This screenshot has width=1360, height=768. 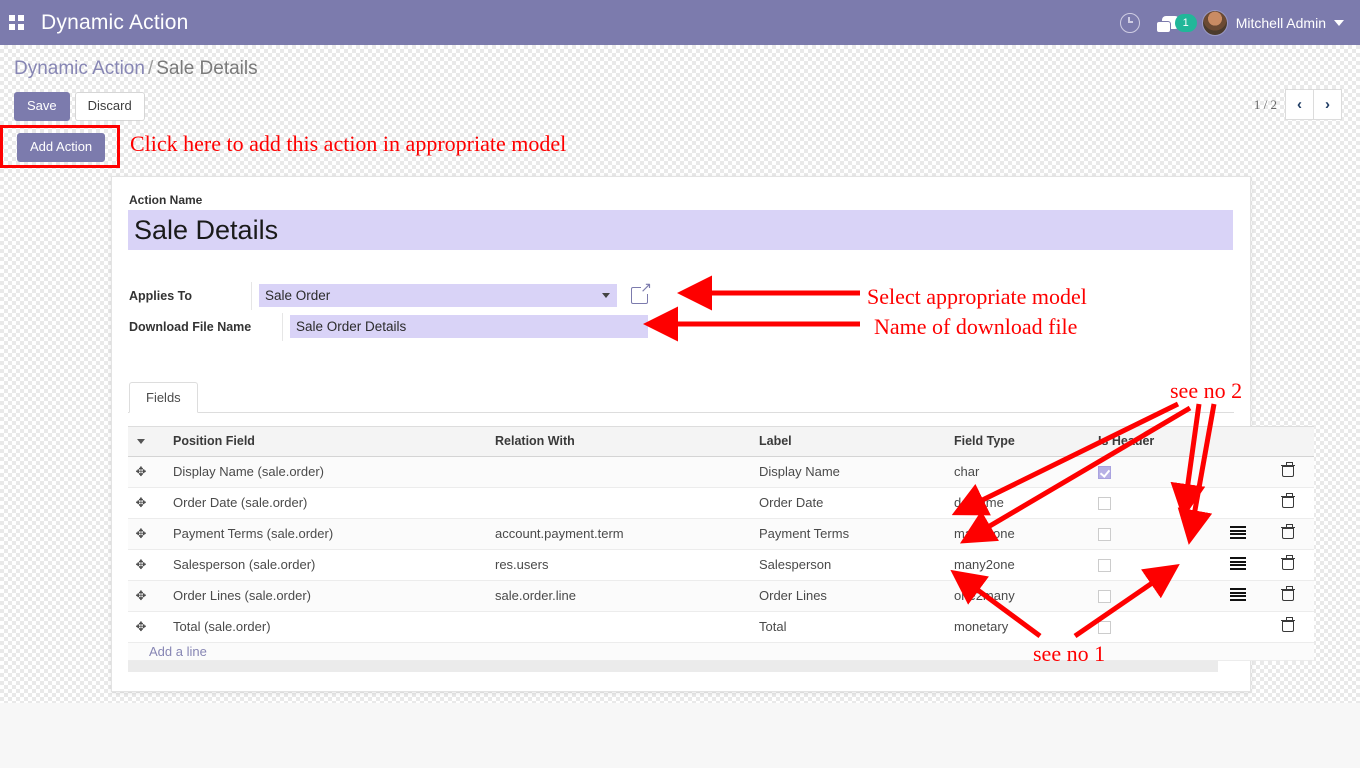 What do you see at coordinates (621, 534) in the screenshot?
I see `cell-relation-with: account.payment.term` at bounding box center [621, 534].